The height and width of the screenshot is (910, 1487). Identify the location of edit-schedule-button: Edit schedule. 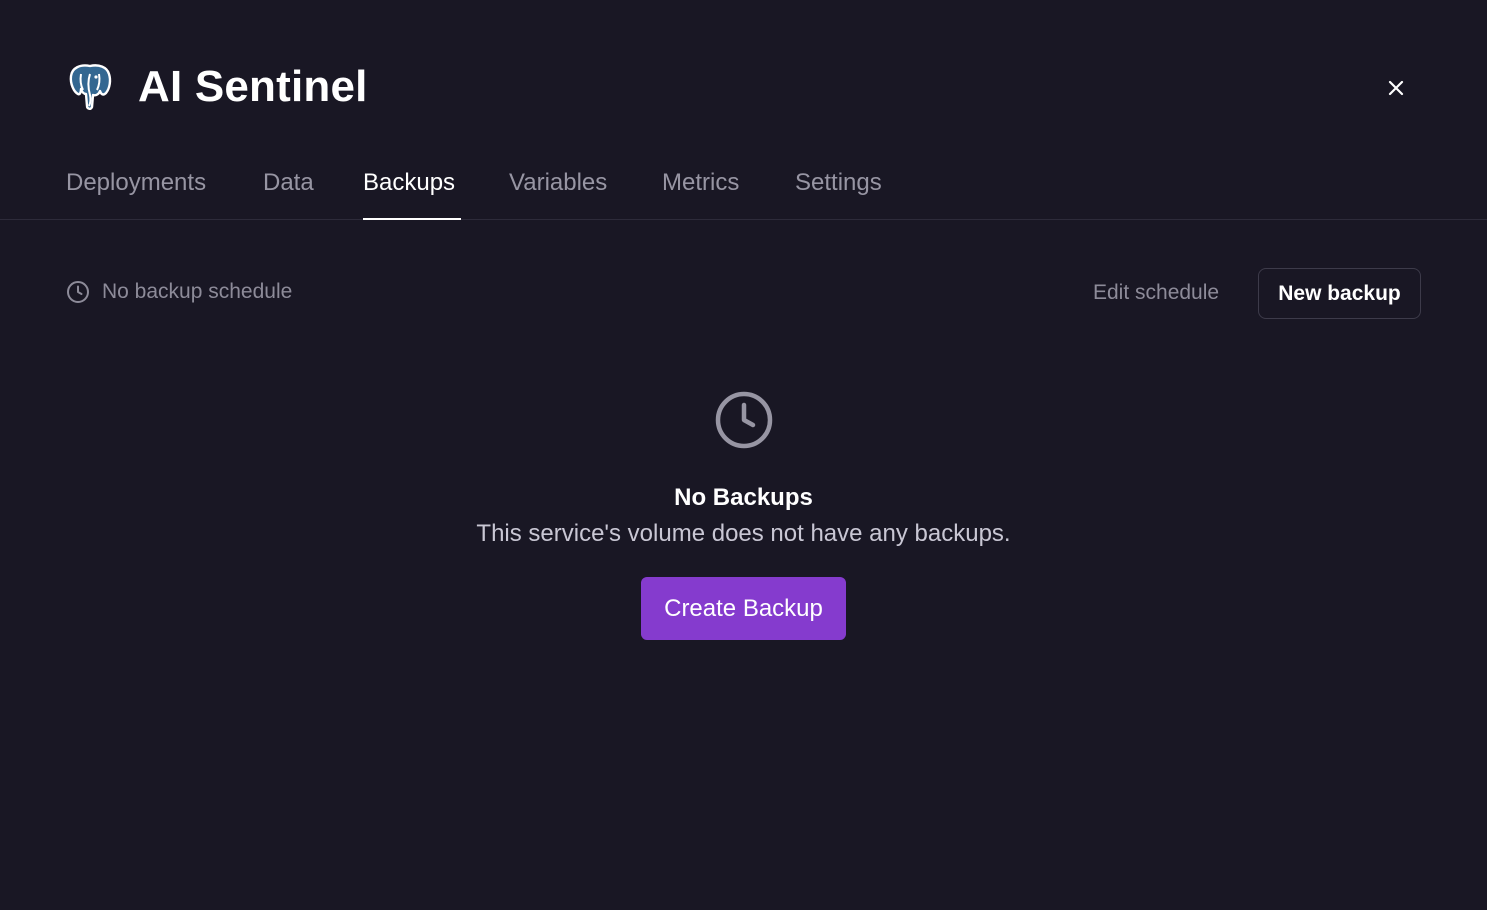
(1156, 293).